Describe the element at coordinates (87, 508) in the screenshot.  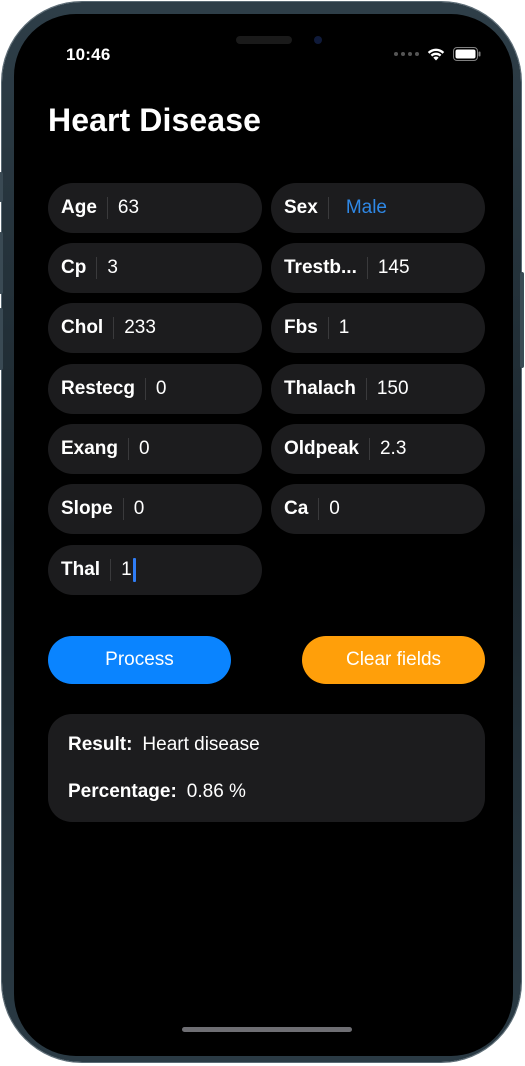
I see `field-label: Slope` at that location.